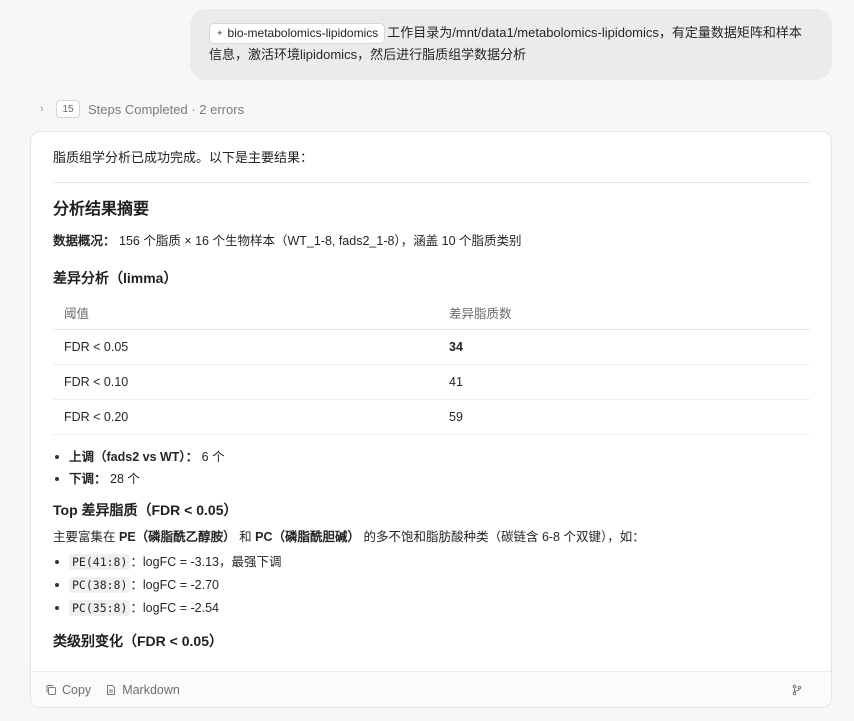  I want to click on lipid-desc: ：logFC = -2.54, so click(174, 607).